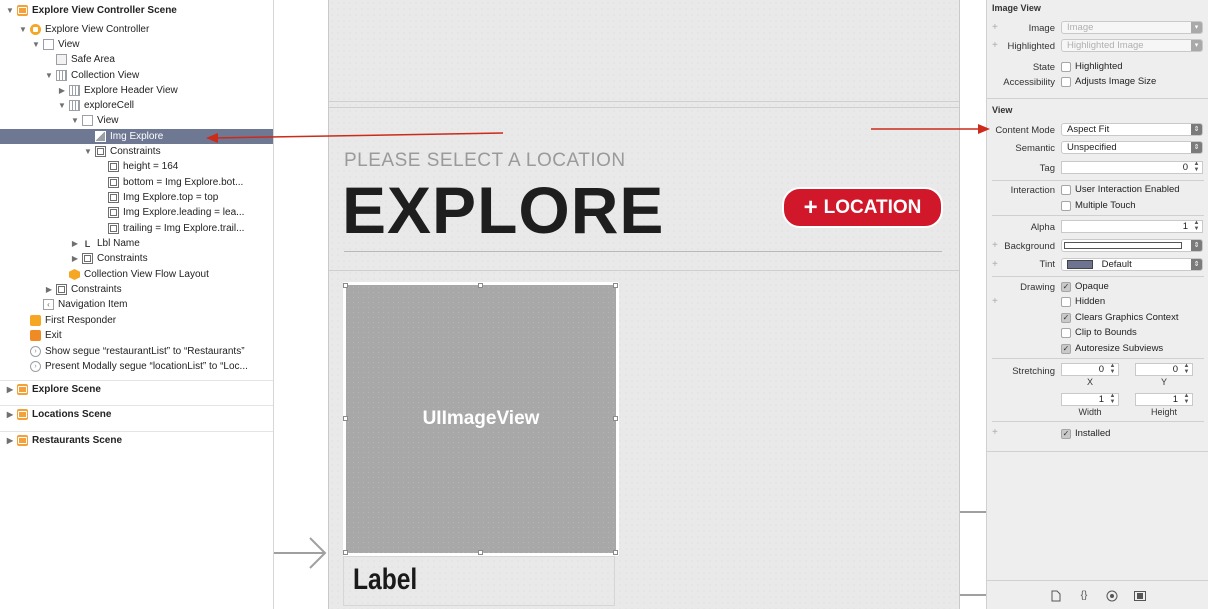  What do you see at coordinates (1098, 205) in the screenshot?
I see `multiple-touch-checkbox: Multiple Touch` at bounding box center [1098, 205].